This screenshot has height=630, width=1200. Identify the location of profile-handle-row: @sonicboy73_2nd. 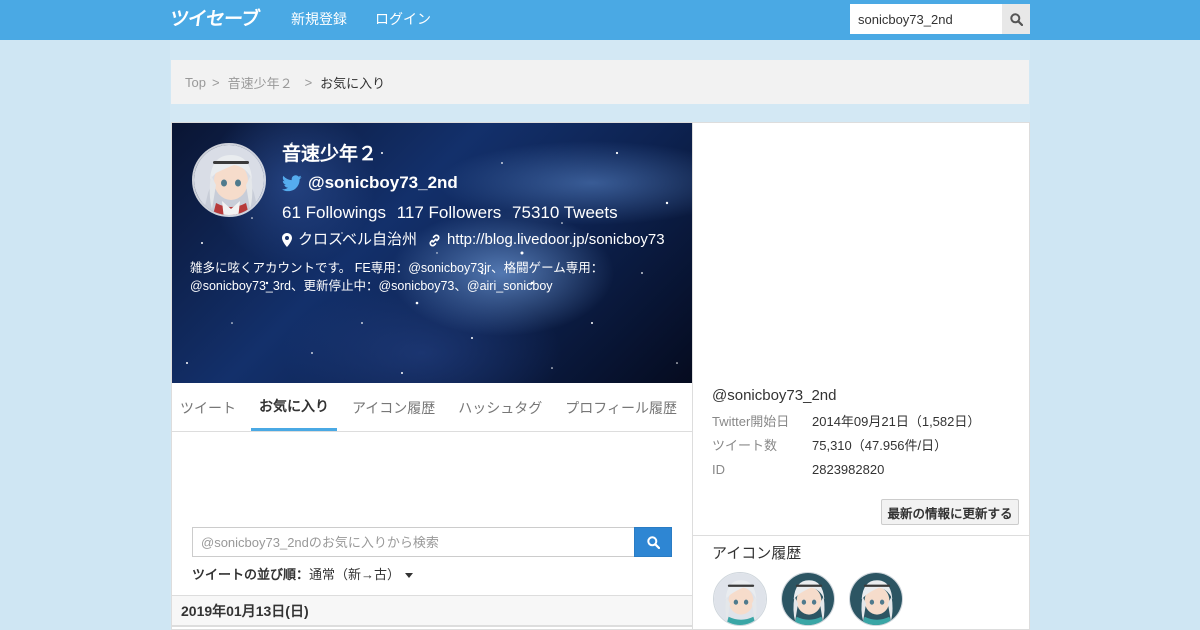
(370, 183).